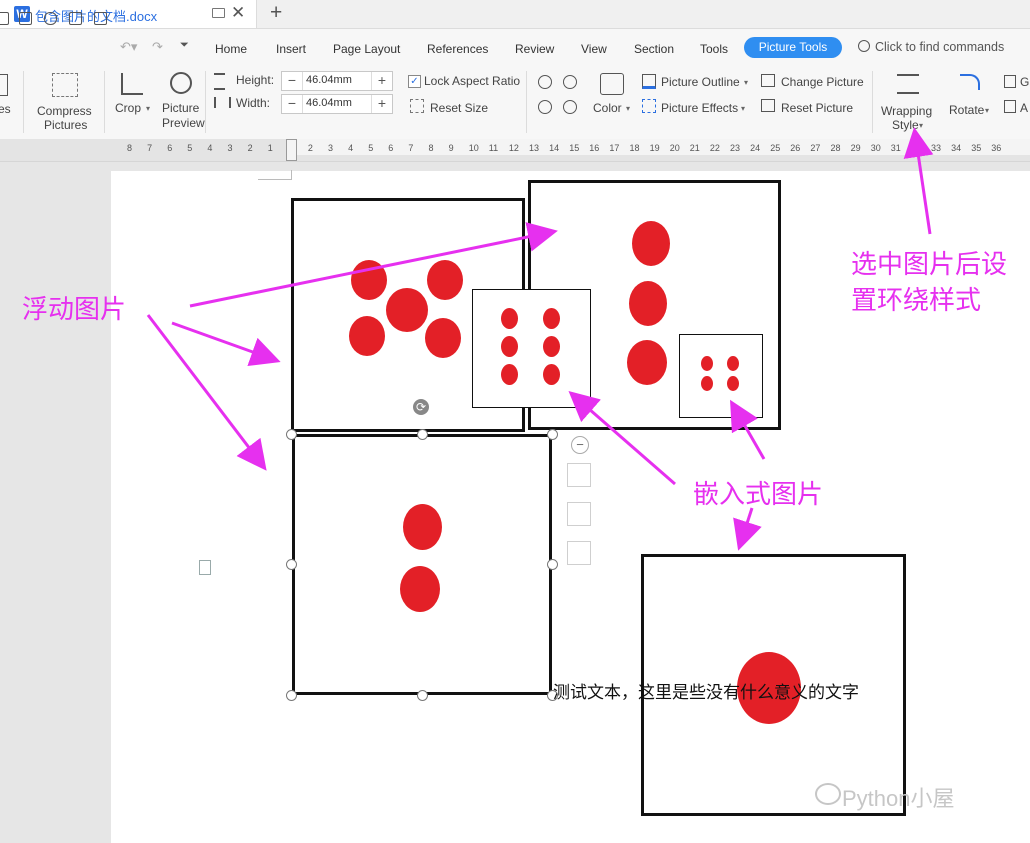  I want to click on watermark: Python小屋, so click(898, 798).